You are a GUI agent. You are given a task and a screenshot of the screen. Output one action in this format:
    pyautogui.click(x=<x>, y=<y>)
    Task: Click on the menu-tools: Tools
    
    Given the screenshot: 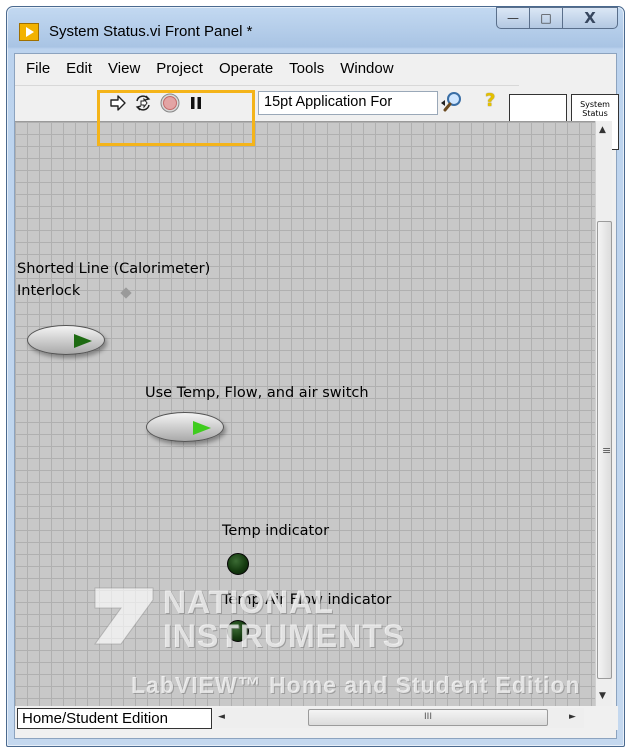 What is the action you would take?
    pyautogui.click(x=306, y=69)
    